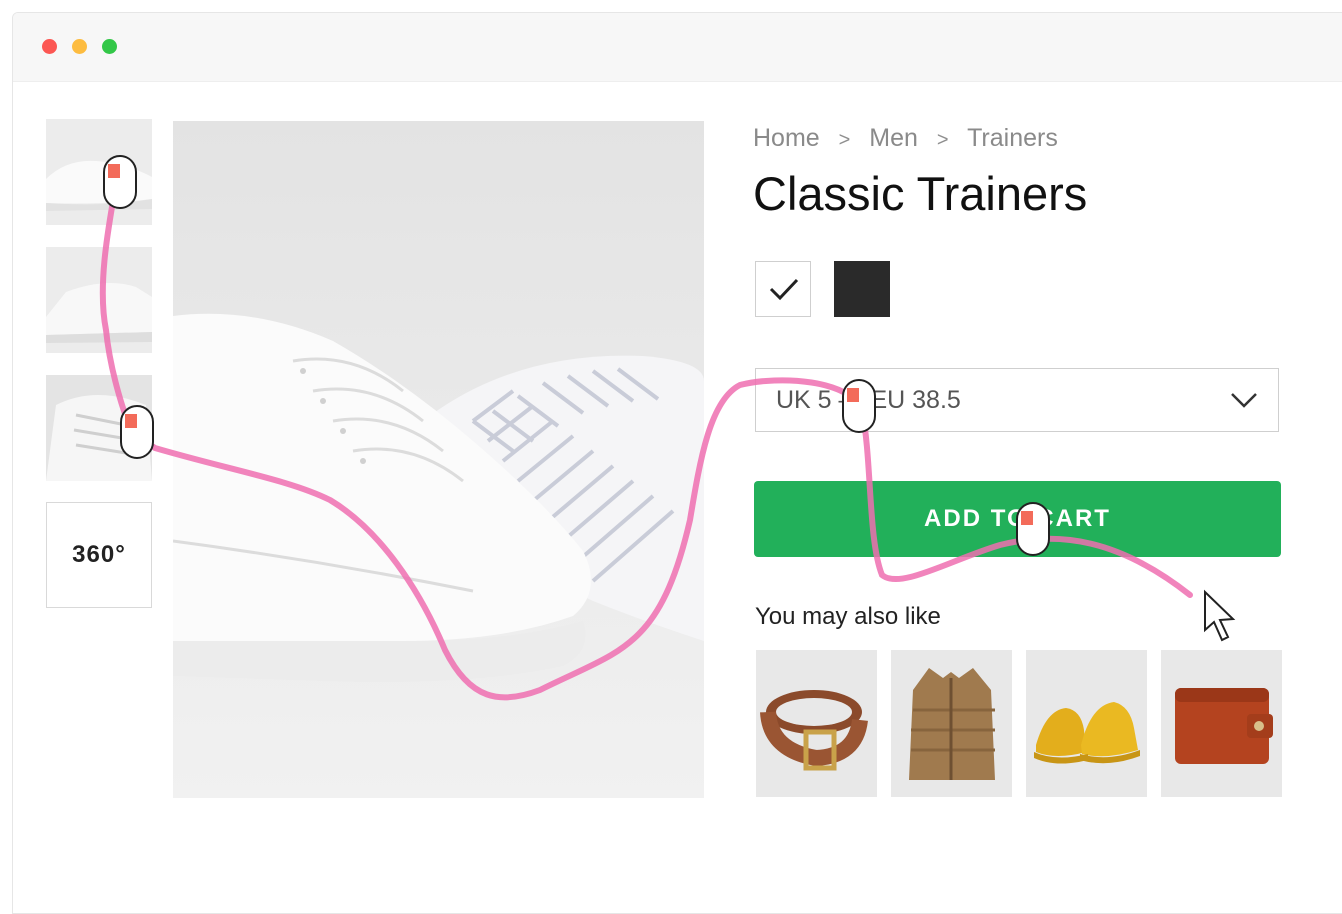  I want to click on breadcrumb-home: Home, so click(786, 138).